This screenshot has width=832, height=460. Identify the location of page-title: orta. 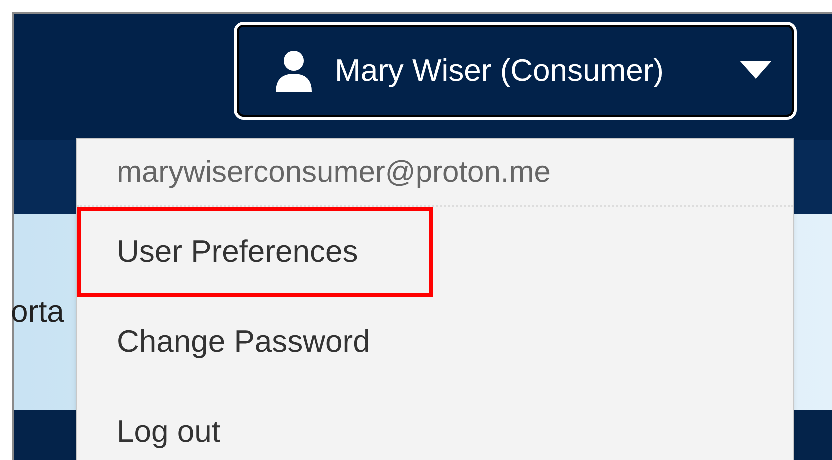
(37, 311).